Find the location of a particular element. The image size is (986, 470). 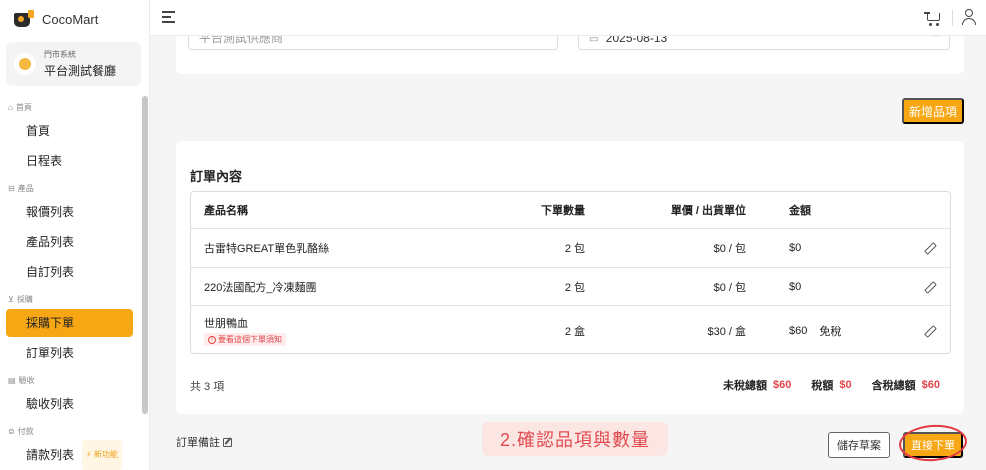

store-avatar is located at coordinates (25, 64).